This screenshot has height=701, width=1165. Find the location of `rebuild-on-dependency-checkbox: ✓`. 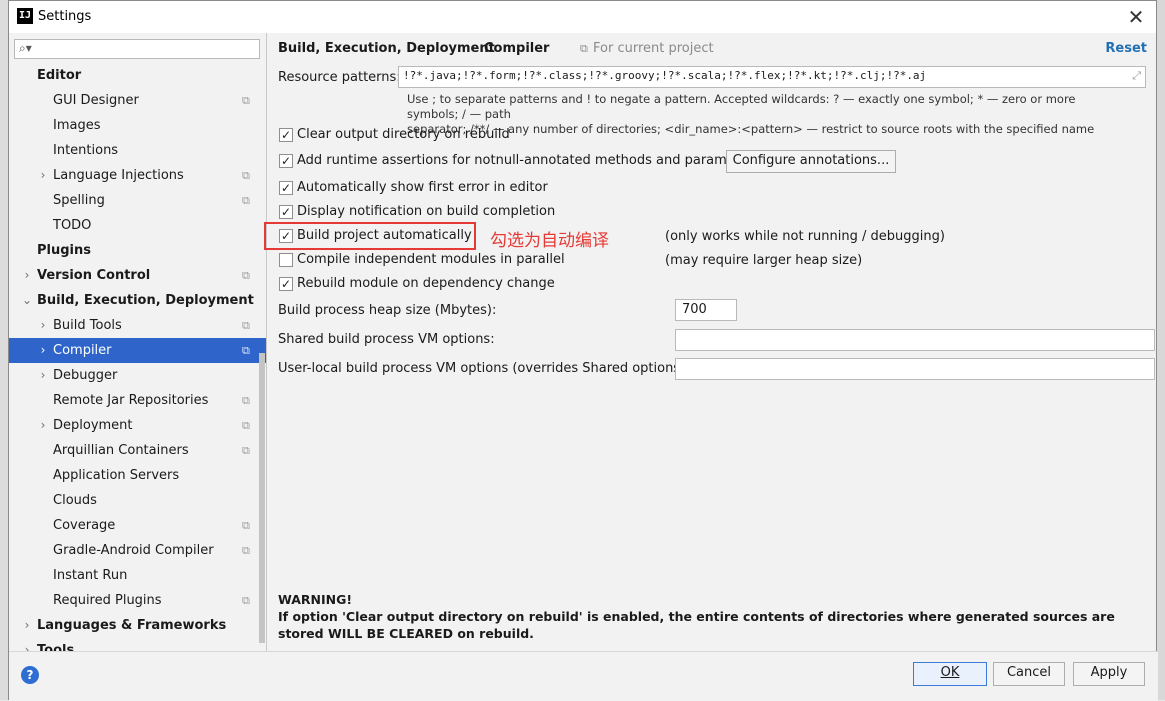

rebuild-on-dependency-checkbox: ✓ is located at coordinates (286, 284).